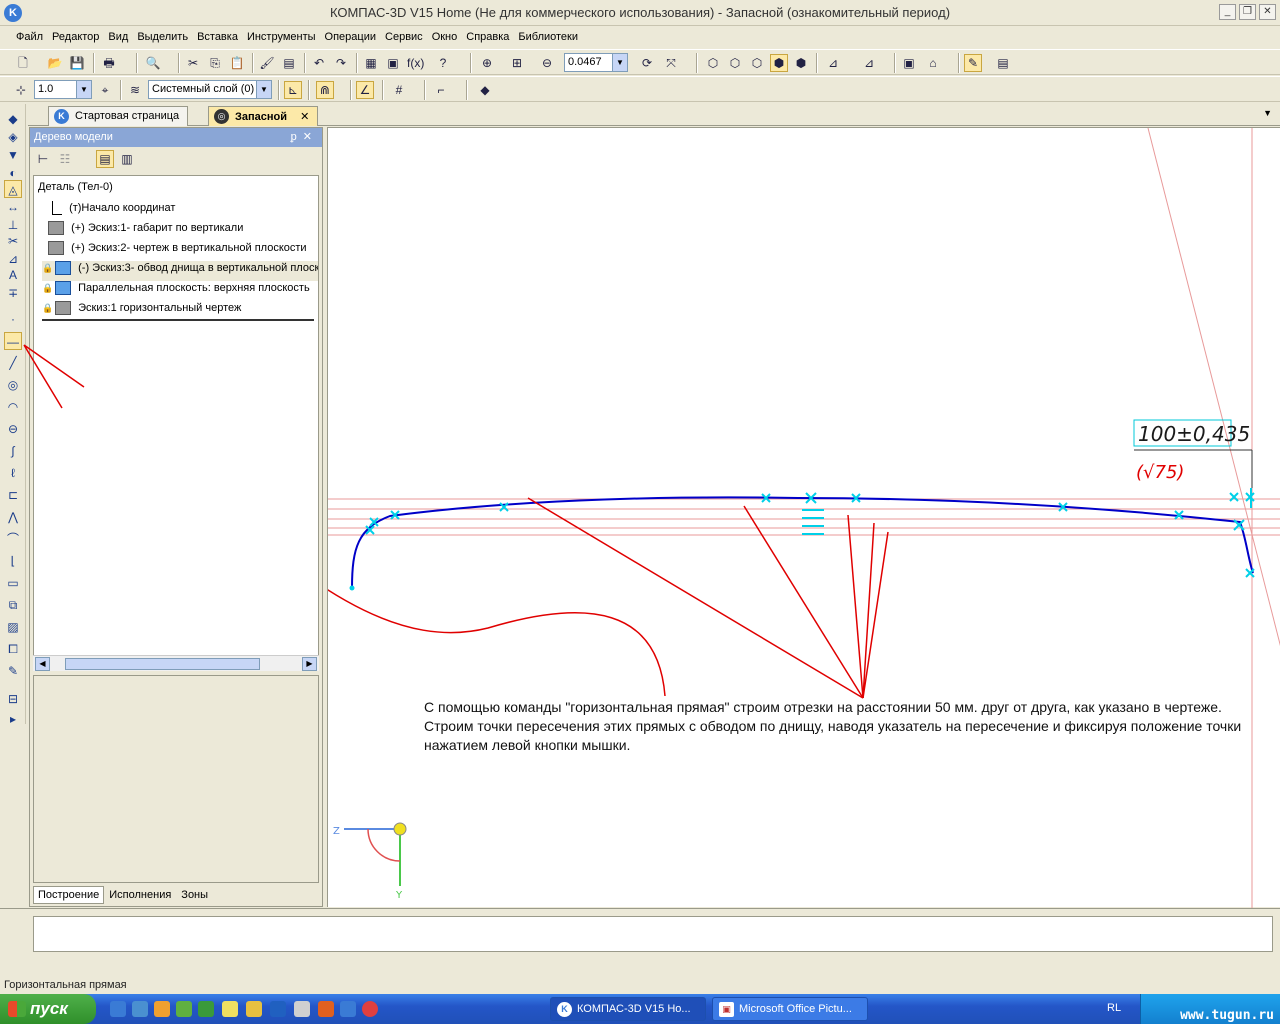  Describe the element at coordinates (487, 63) in the screenshot. I see `zoom-in-icon: ⊕` at that location.